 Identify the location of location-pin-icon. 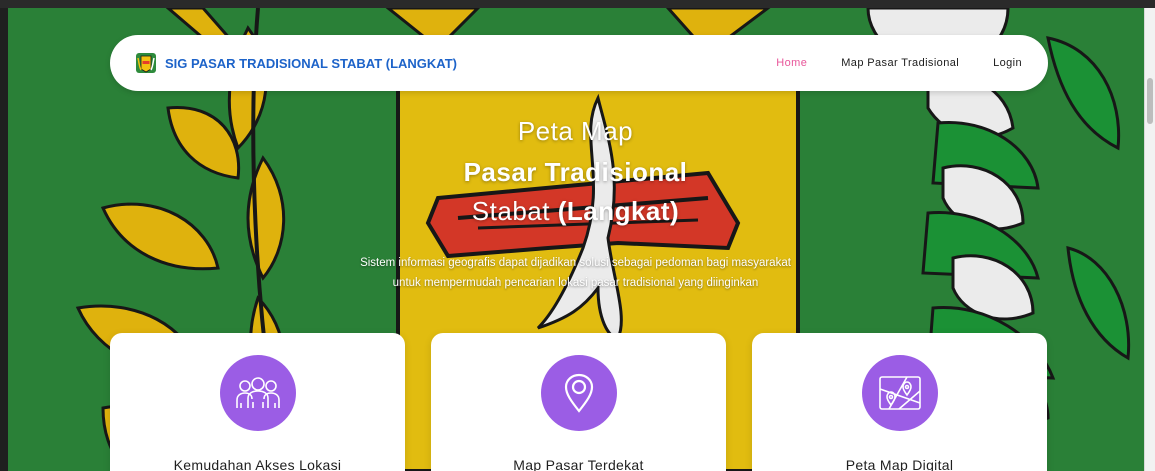
(578, 393).